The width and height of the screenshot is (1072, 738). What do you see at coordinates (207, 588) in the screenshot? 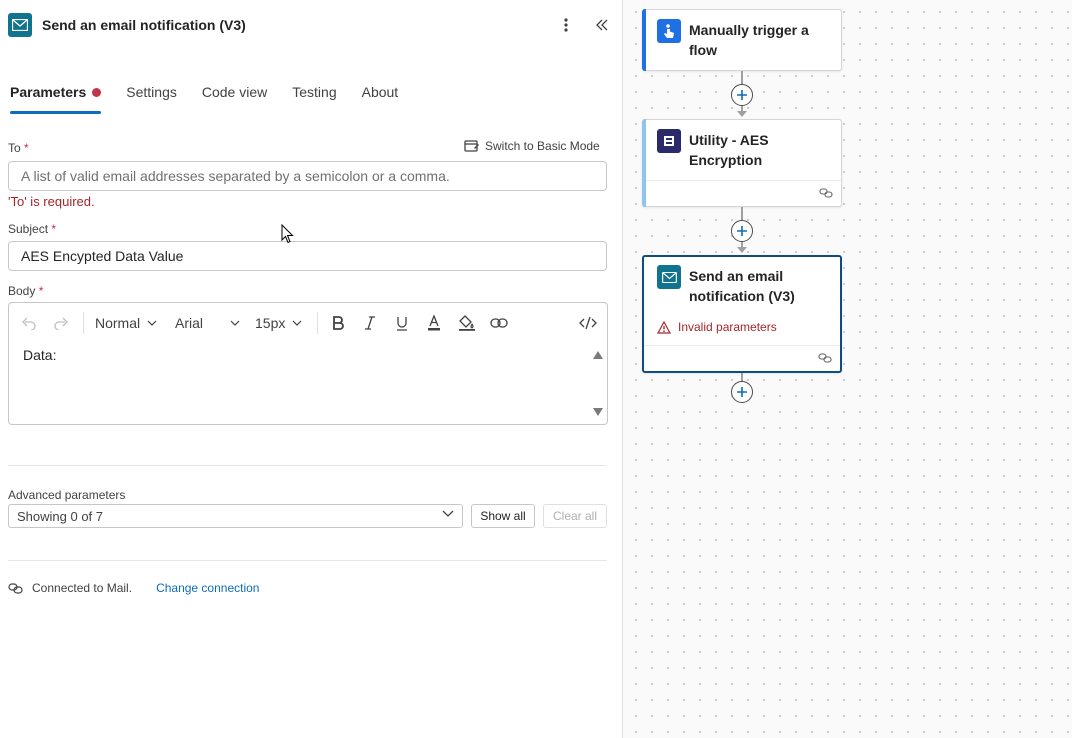
I see `change-connection-link: Change connection` at bounding box center [207, 588].